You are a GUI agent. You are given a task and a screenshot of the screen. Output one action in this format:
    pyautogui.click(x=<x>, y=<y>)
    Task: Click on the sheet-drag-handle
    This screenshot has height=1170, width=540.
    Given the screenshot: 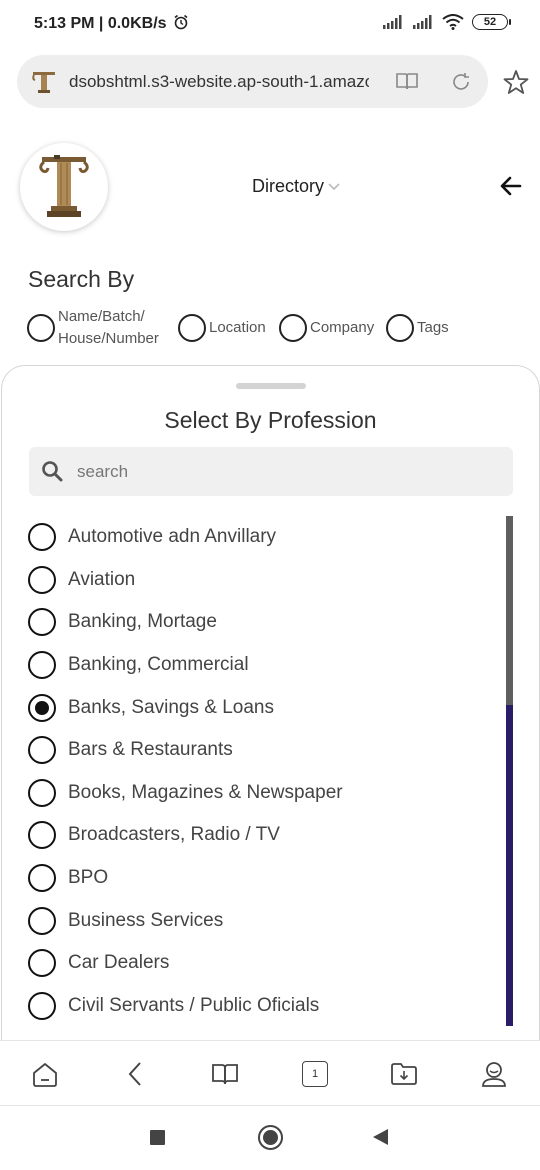 What is the action you would take?
    pyautogui.click(x=271, y=386)
    